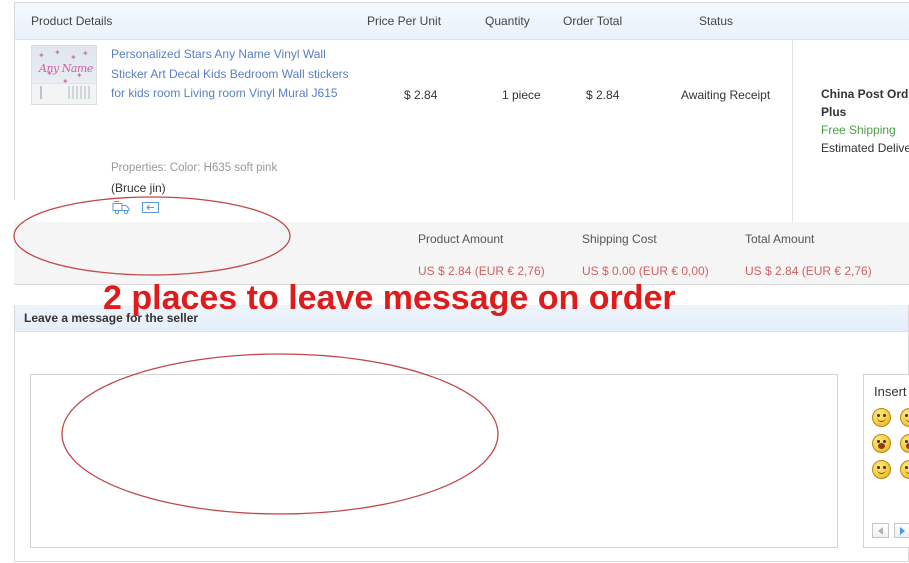 The width and height of the screenshot is (909, 563). What do you see at coordinates (901, 530) in the screenshot?
I see `emoji-next-button` at bounding box center [901, 530].